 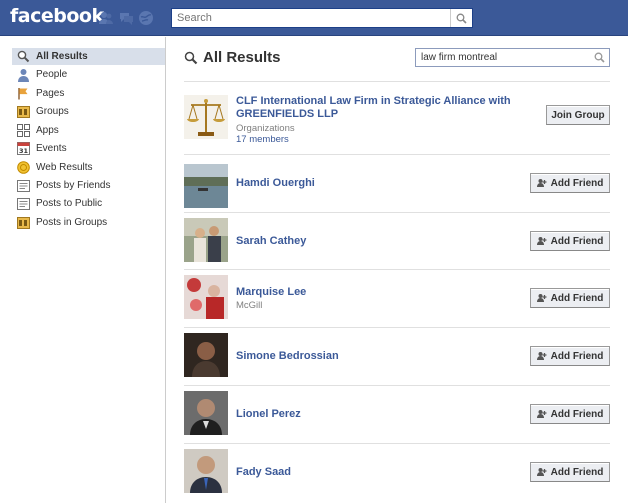 I want to click on result-row: Lionel Perez Add Friend, so click(x=397, y=414).